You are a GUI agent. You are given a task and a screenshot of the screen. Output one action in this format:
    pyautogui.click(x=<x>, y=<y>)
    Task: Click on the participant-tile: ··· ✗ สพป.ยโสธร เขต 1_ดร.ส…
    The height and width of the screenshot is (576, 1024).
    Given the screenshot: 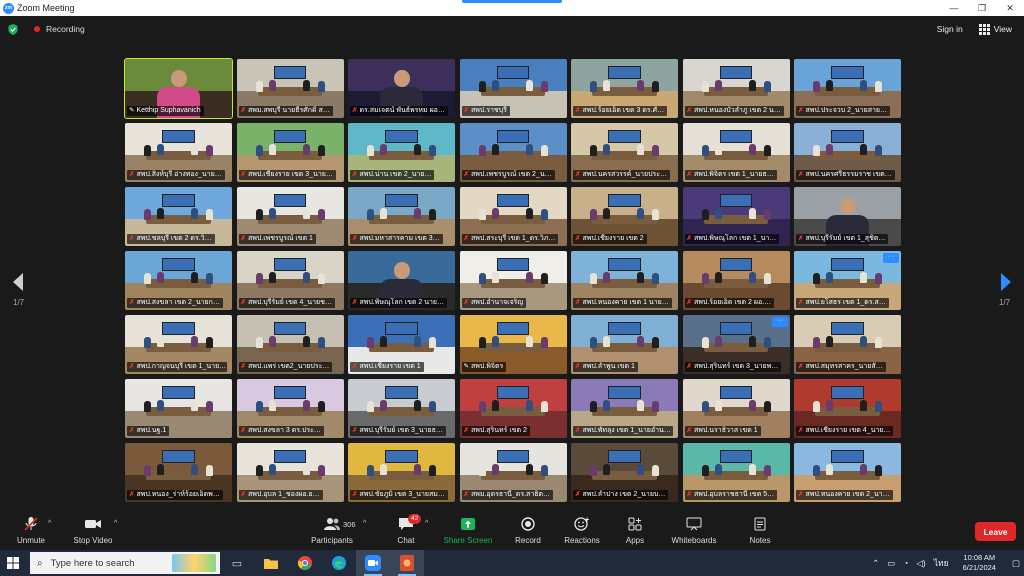 What is the action you would take?
    pyautogui.click(x=847, y=280)
    